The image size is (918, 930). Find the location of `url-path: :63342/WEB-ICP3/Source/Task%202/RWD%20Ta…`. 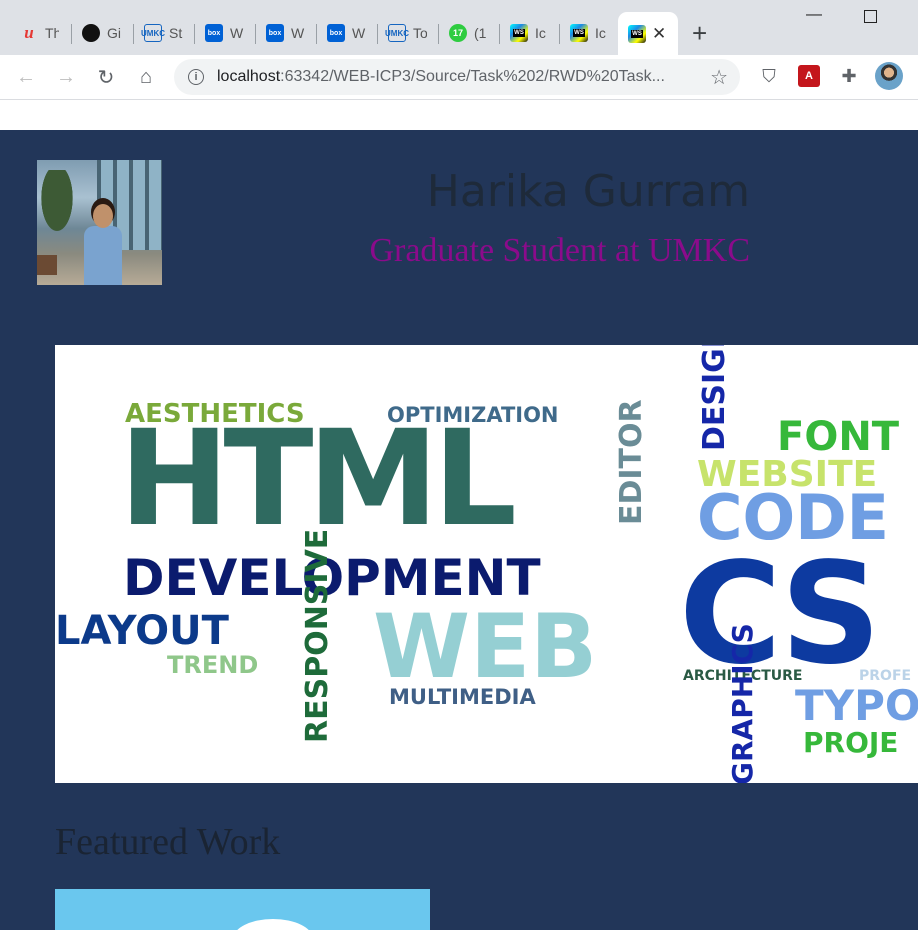

url-path: :63342/WEB-ICP3/Source/Task%202/RWD%20Ta… is located at coordinates (472, 76).